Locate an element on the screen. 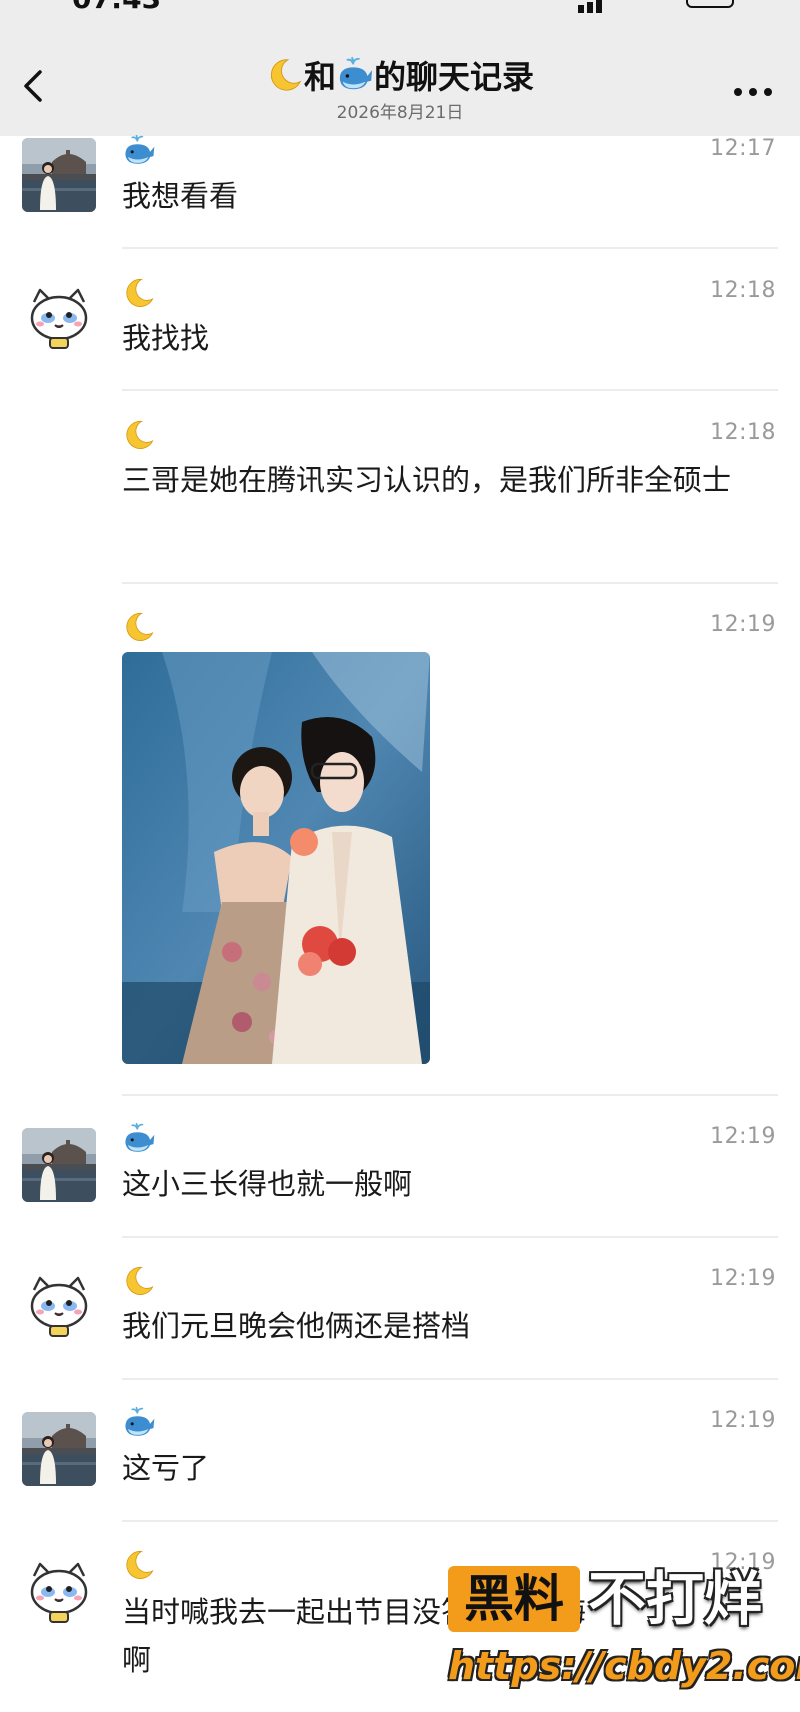 The image size is (800, 1712). message-text: 我找找 is located at coordinates (442, 338).